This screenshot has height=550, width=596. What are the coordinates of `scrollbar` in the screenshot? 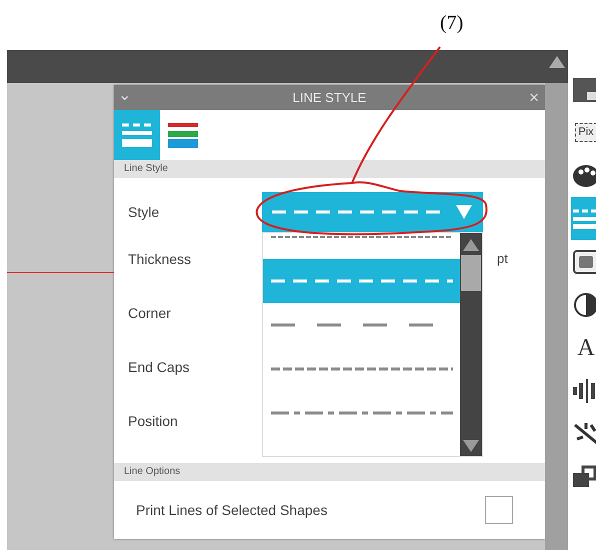 It's located at (556, 300).